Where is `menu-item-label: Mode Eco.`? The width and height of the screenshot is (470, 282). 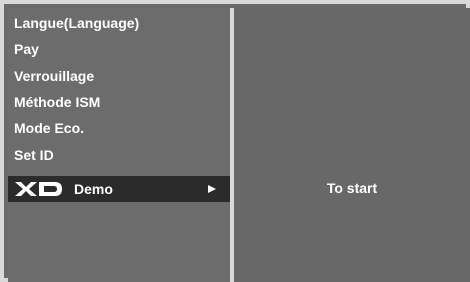 menu-item-label: Mode Eco. is located at coordinates (49, 128).